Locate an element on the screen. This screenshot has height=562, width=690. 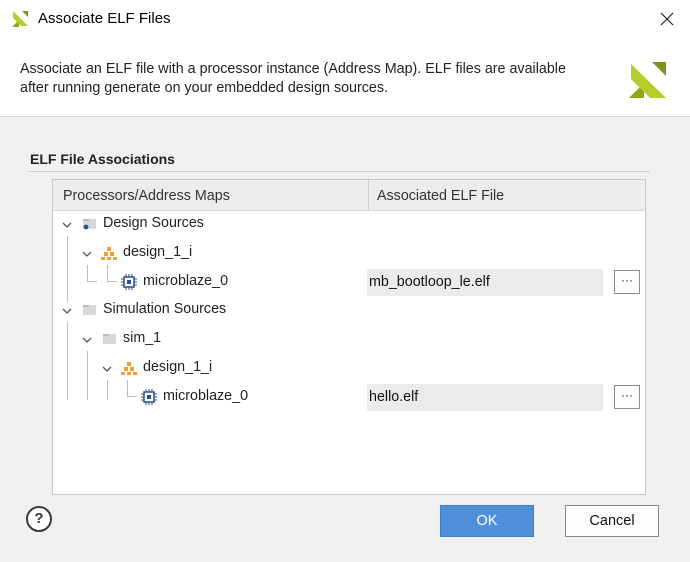
elf-file-value: hello.elf is located at coordinates (394, 397).